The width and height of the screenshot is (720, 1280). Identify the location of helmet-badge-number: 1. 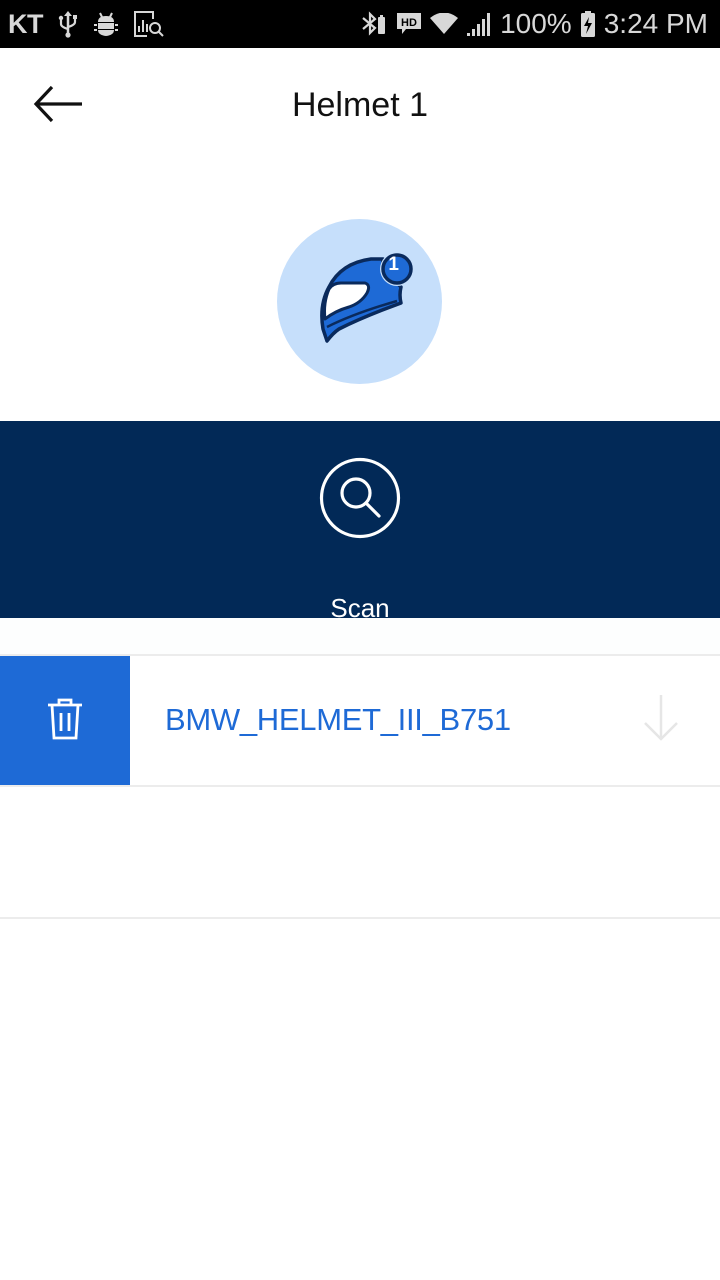
(393, 264).